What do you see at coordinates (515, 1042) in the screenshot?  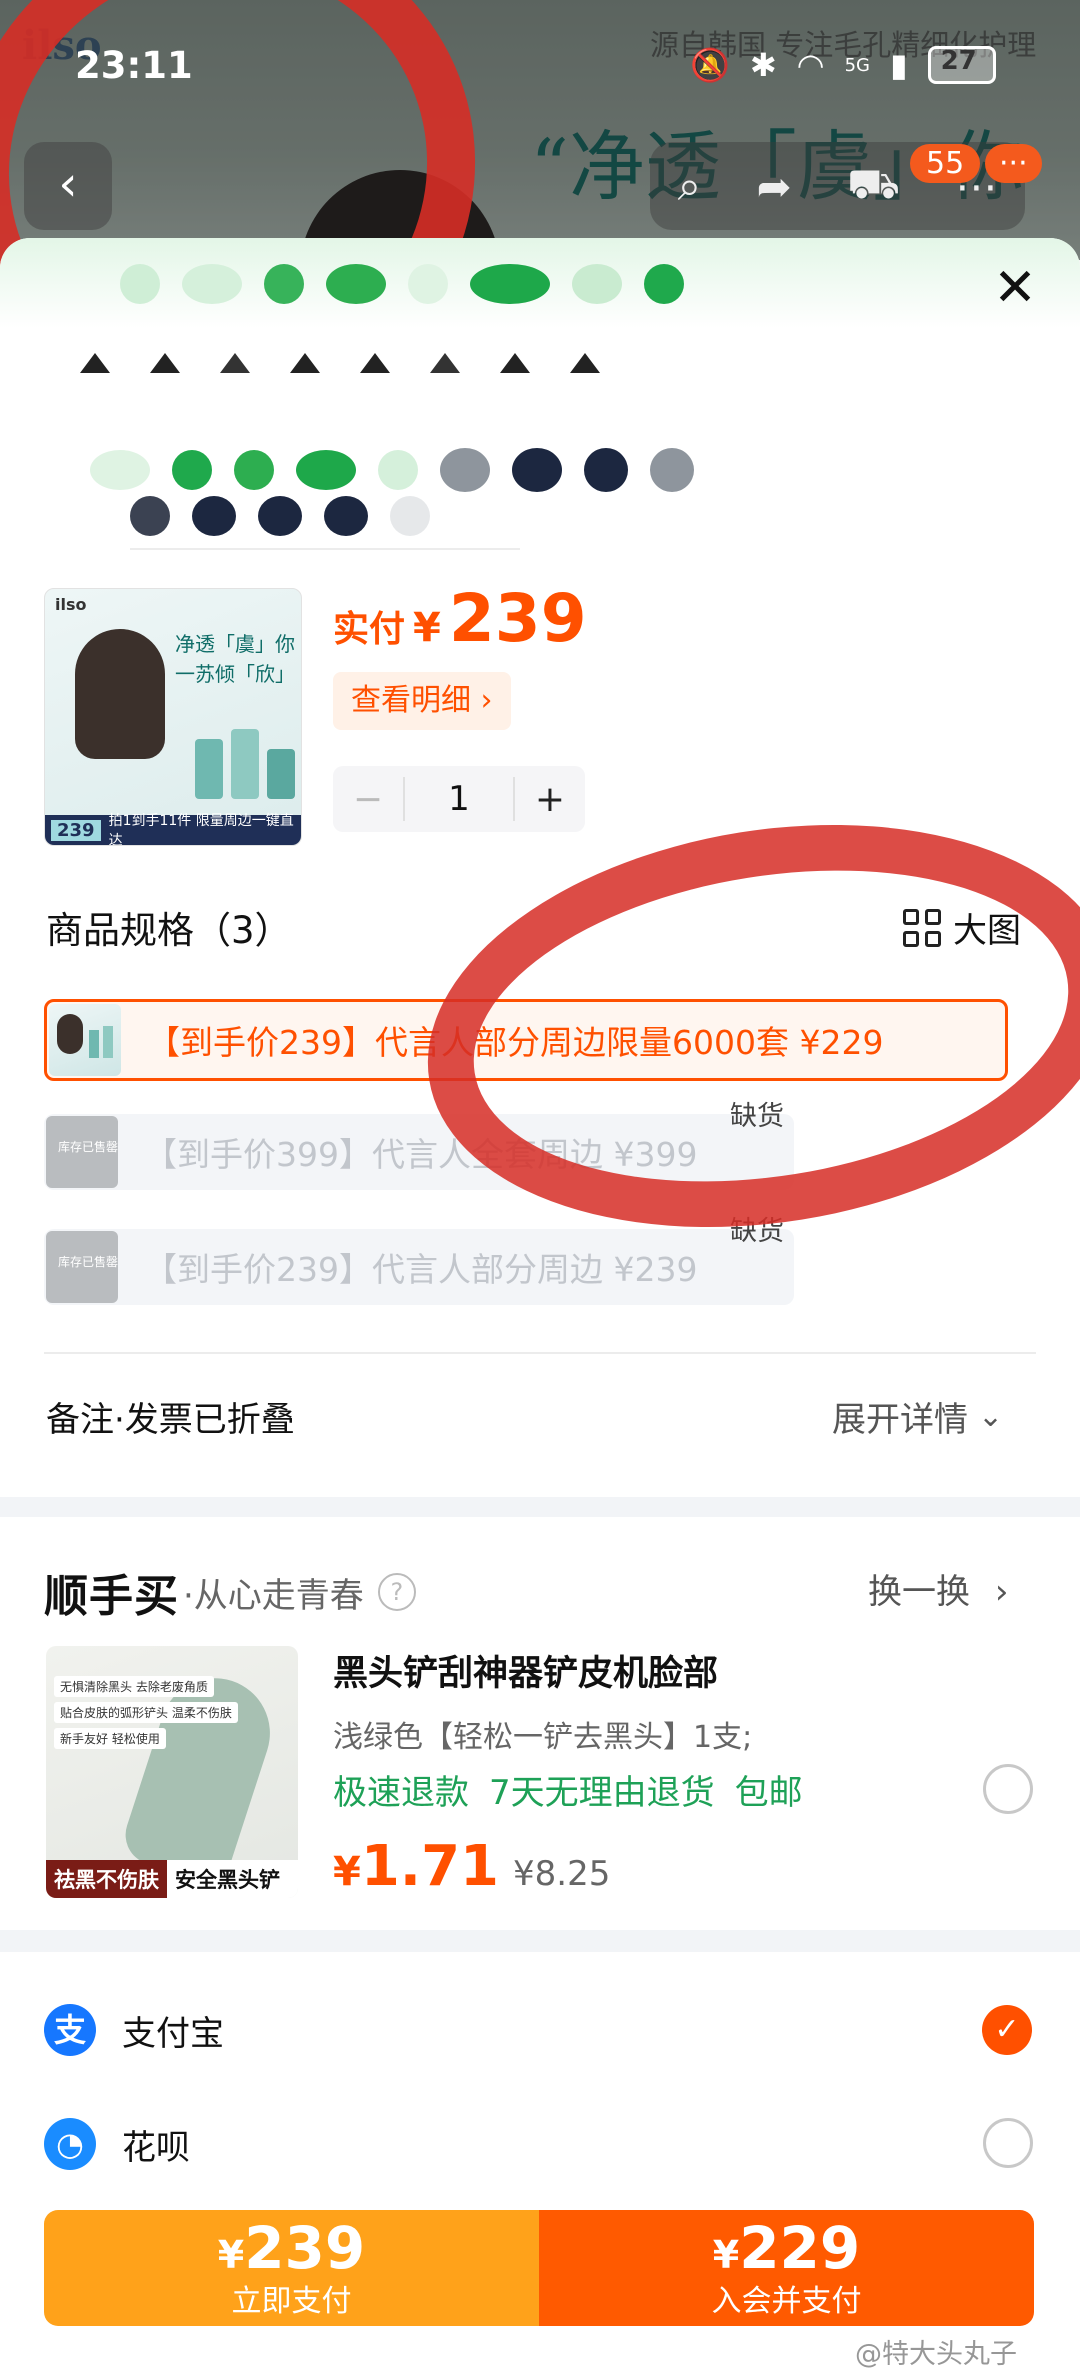 I see `sku-label: 【到手价239】代言人部分周边限量6000套 ¥229` at bounding box center [515, 1042].